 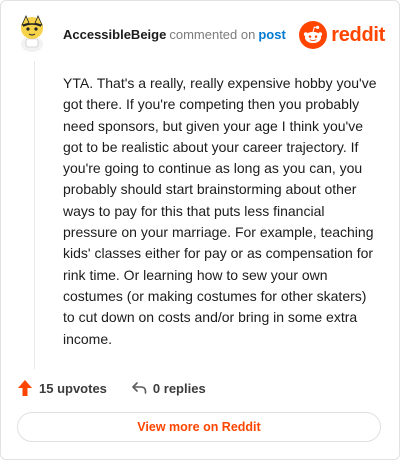 What do you see at coordinates (73, 388) in the screenshot?
I see `upvotes-count: 15 upvotes` at bounding box center [73, 388].